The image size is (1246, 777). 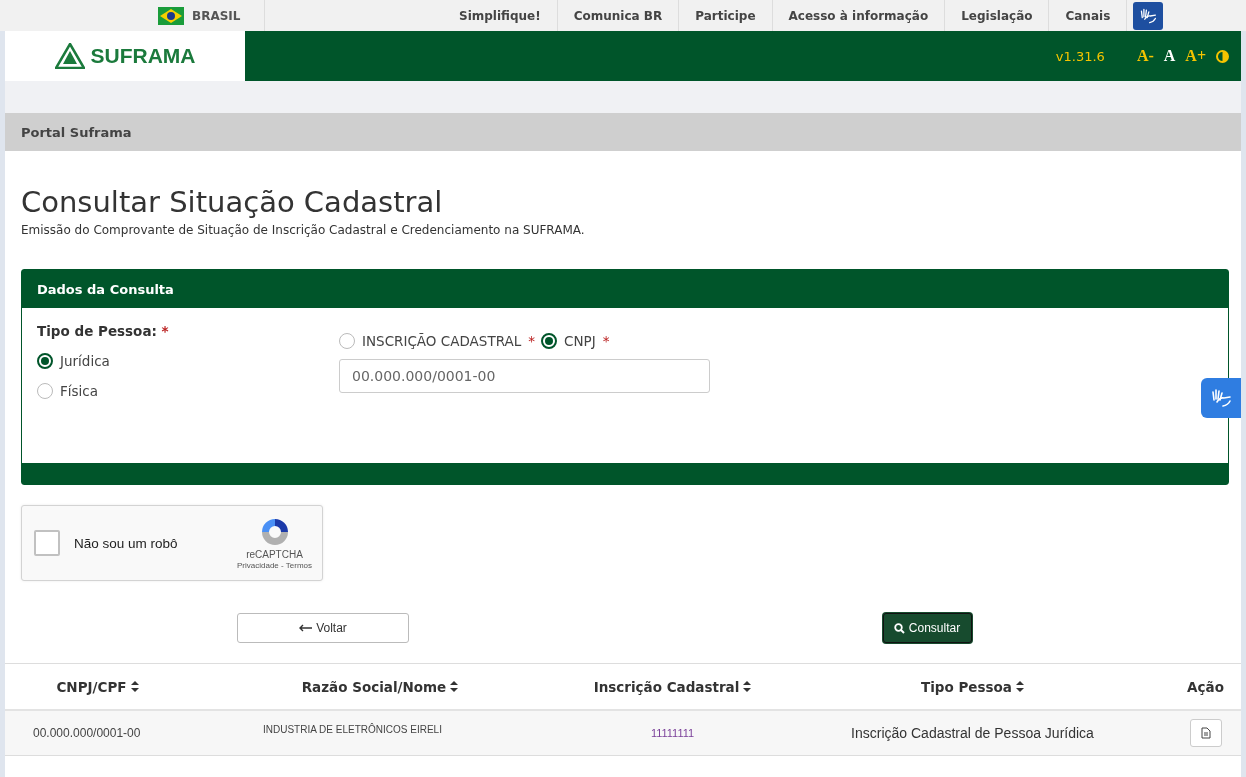 I want to click on version-label: v1.31.6, so click(x=1080, y=56).